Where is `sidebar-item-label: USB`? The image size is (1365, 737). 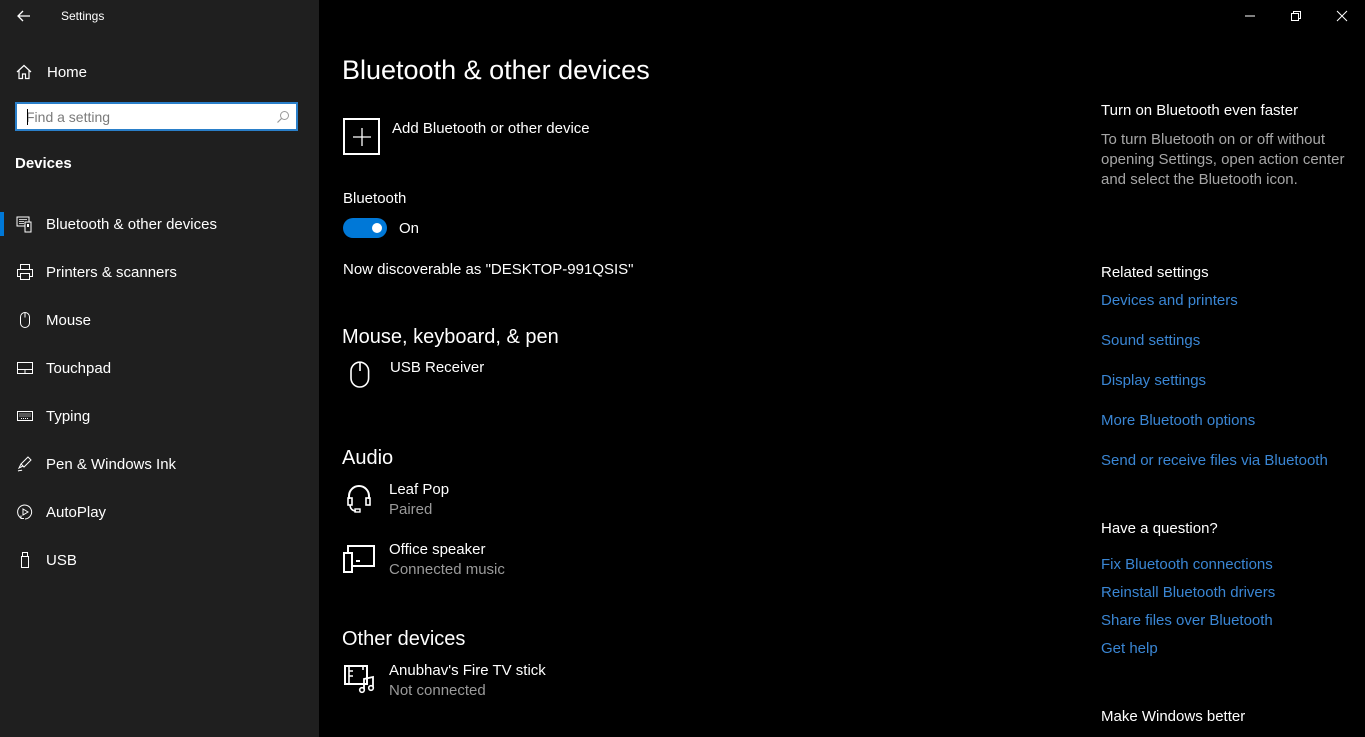
sidebar-item-label: USB is located at coordinates (61, 560).